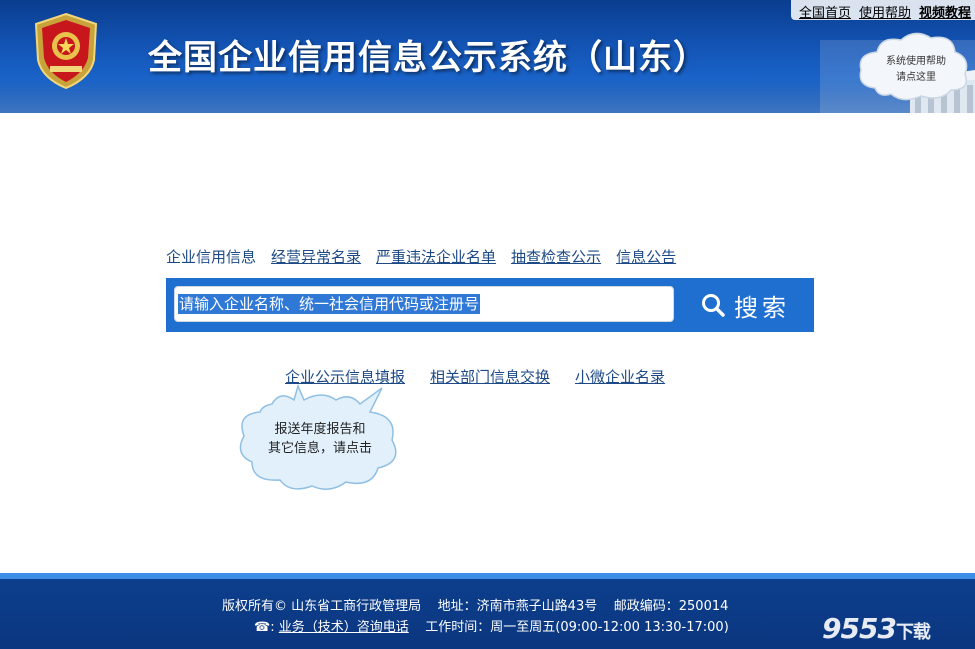 This screenshot has width=975, height=649. Describe the element at coordinates (264, 627) in the screenshot. I see `phone-icon: ☎:` at that location.